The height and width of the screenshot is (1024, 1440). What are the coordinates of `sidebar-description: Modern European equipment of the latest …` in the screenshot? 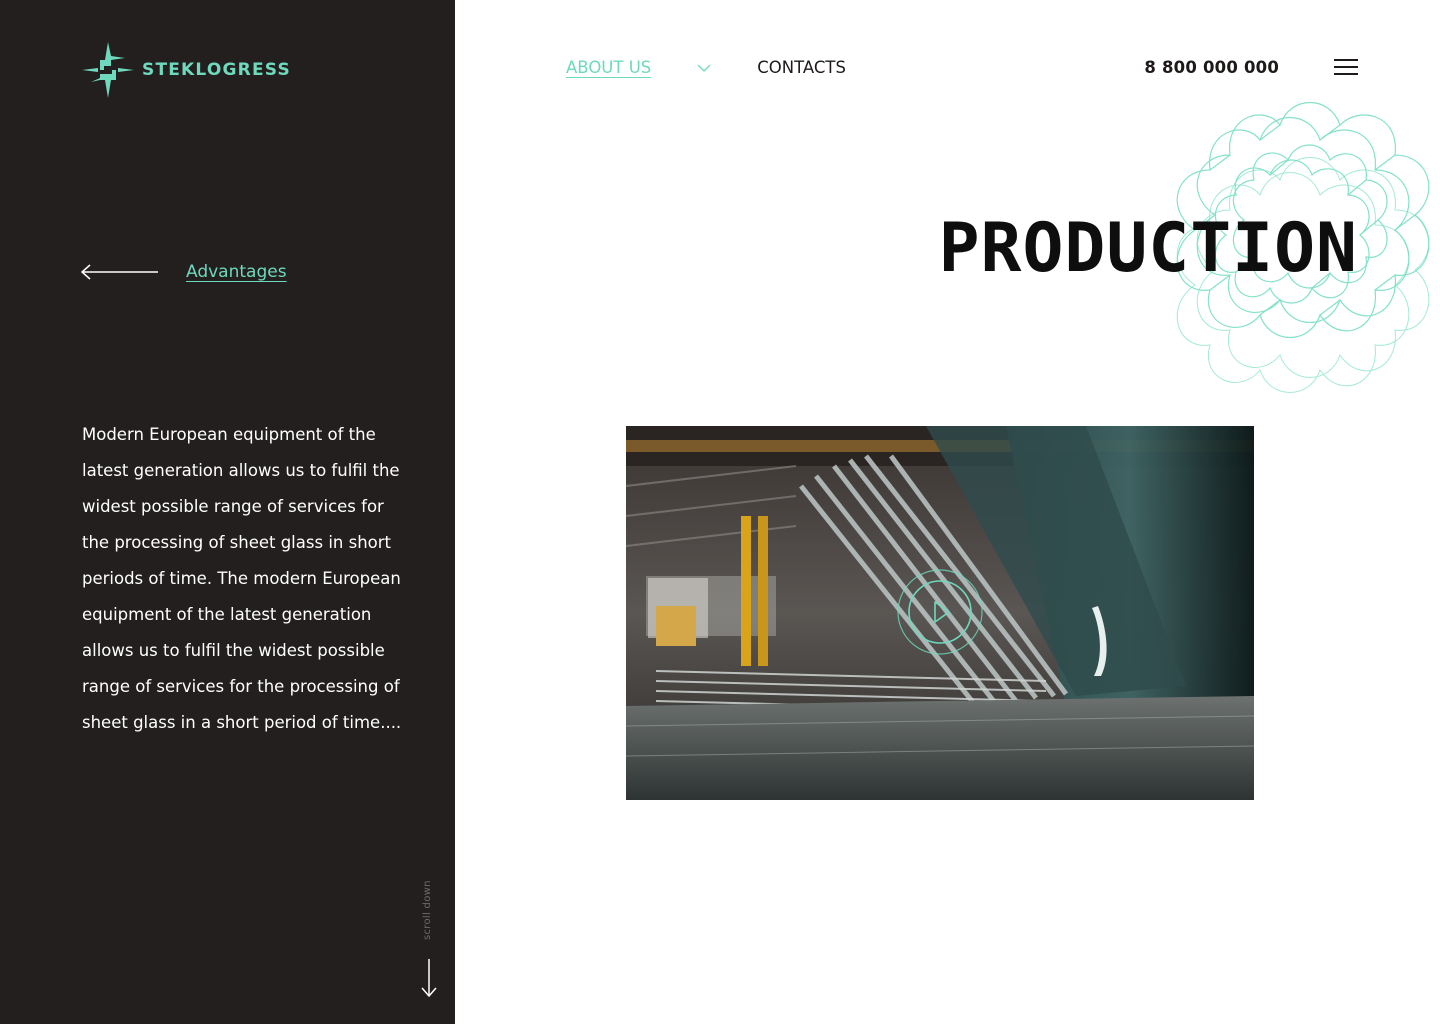 It's located at (242, 578).